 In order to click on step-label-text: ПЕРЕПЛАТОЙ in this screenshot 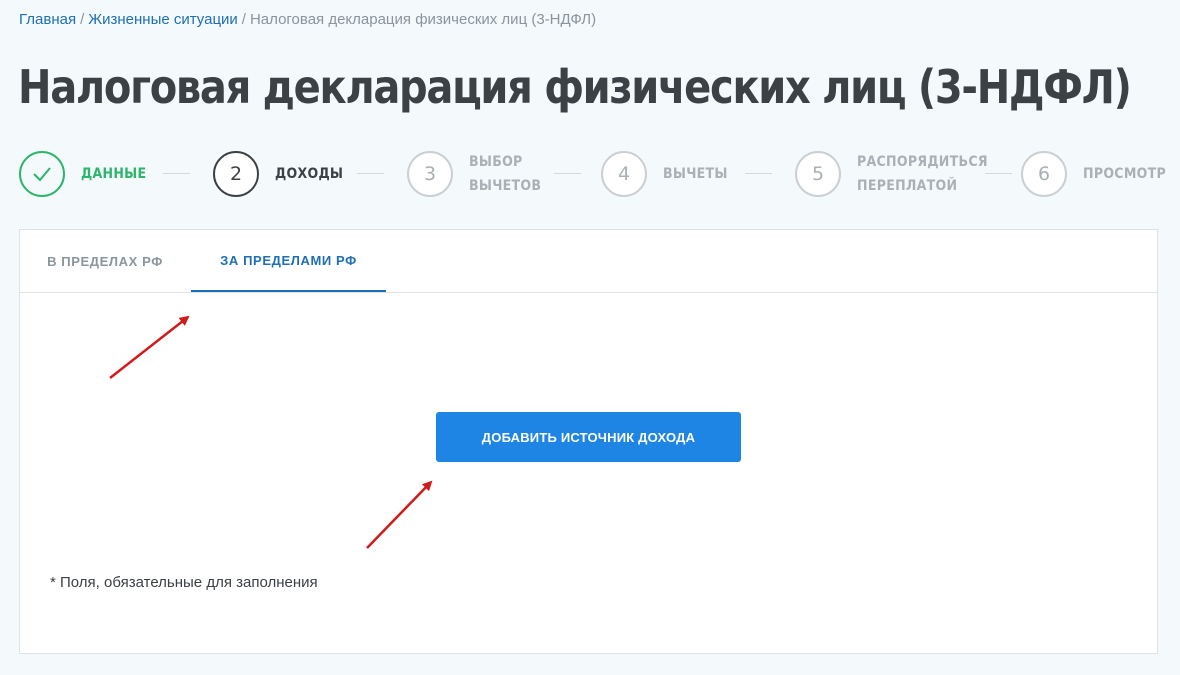, I will do `click(907, 186)`.